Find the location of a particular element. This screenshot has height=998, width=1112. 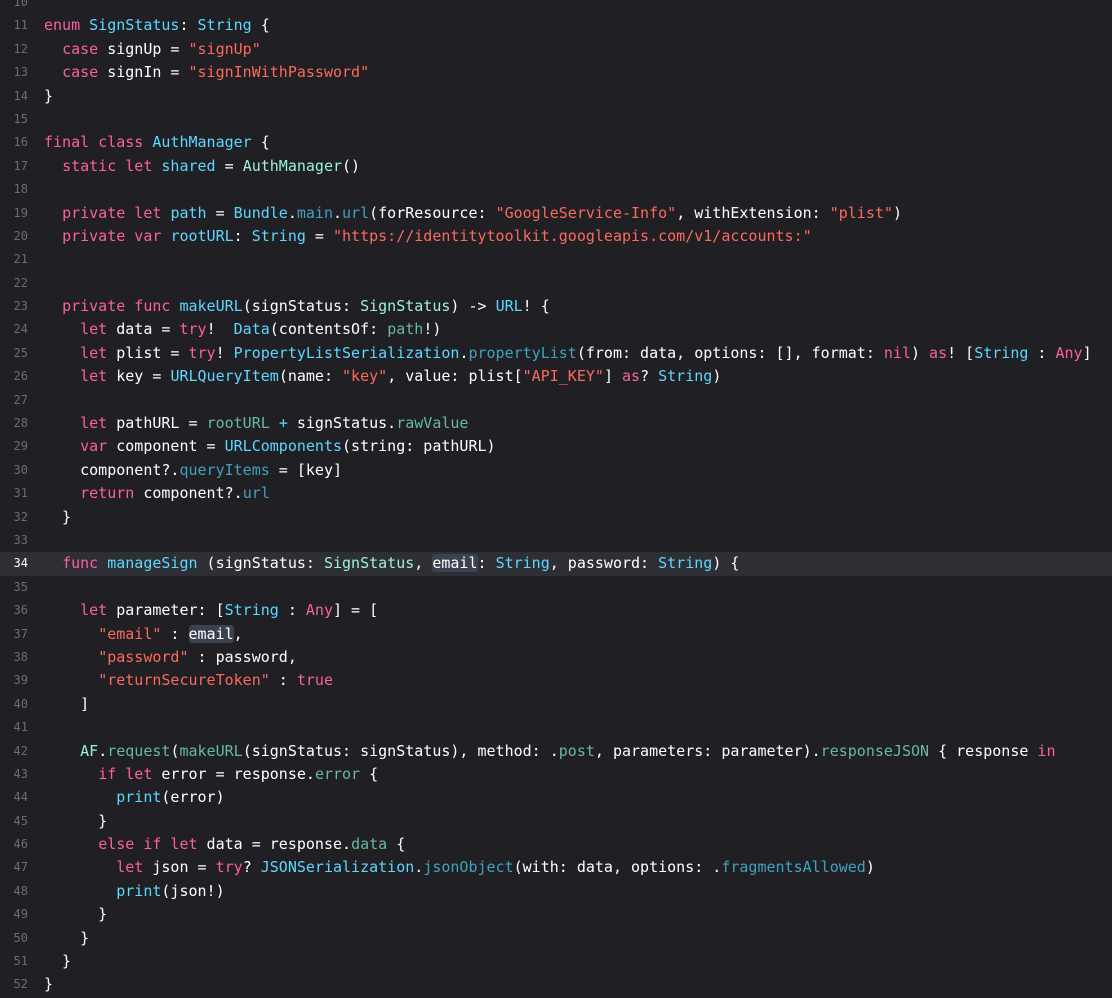

plain-token: . is located at coordinates (419, 867).